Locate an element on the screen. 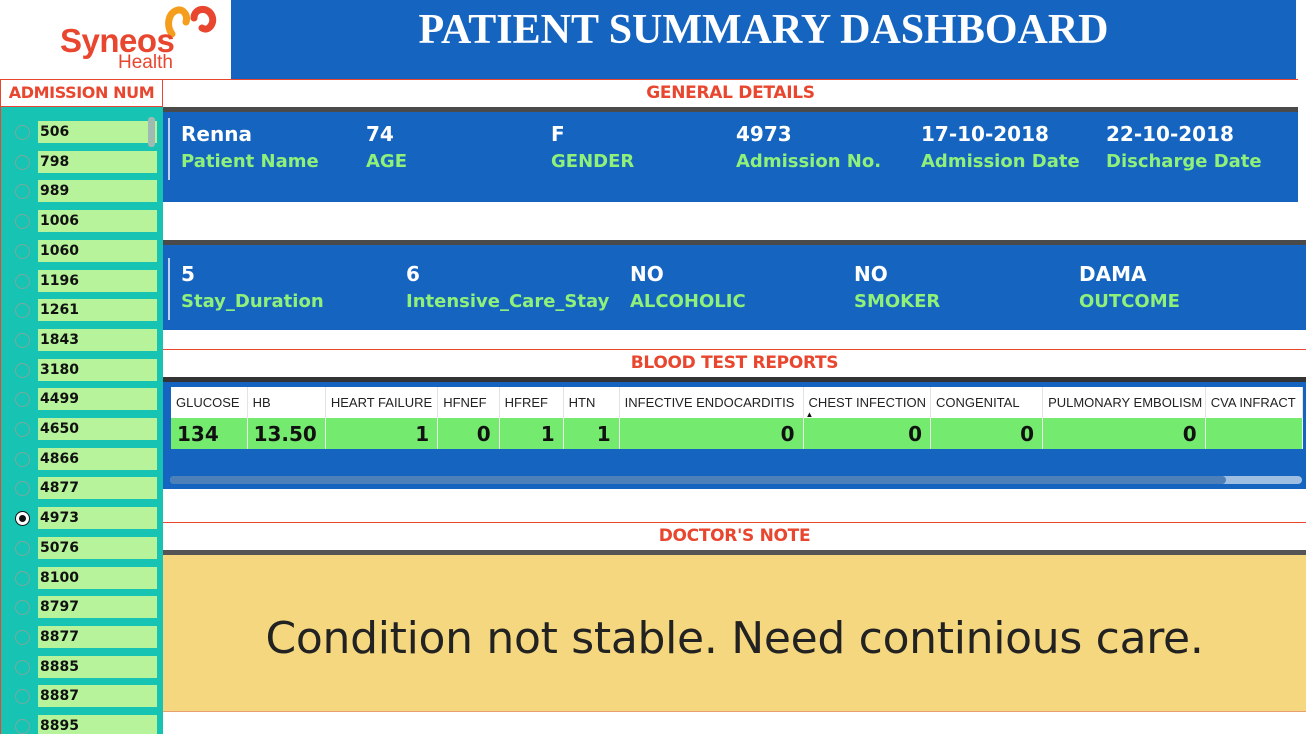 Image resolution: width=1306 pixels, height=734 pixels. slicer-item-label: 1196 is located at coordinates (97, 280).